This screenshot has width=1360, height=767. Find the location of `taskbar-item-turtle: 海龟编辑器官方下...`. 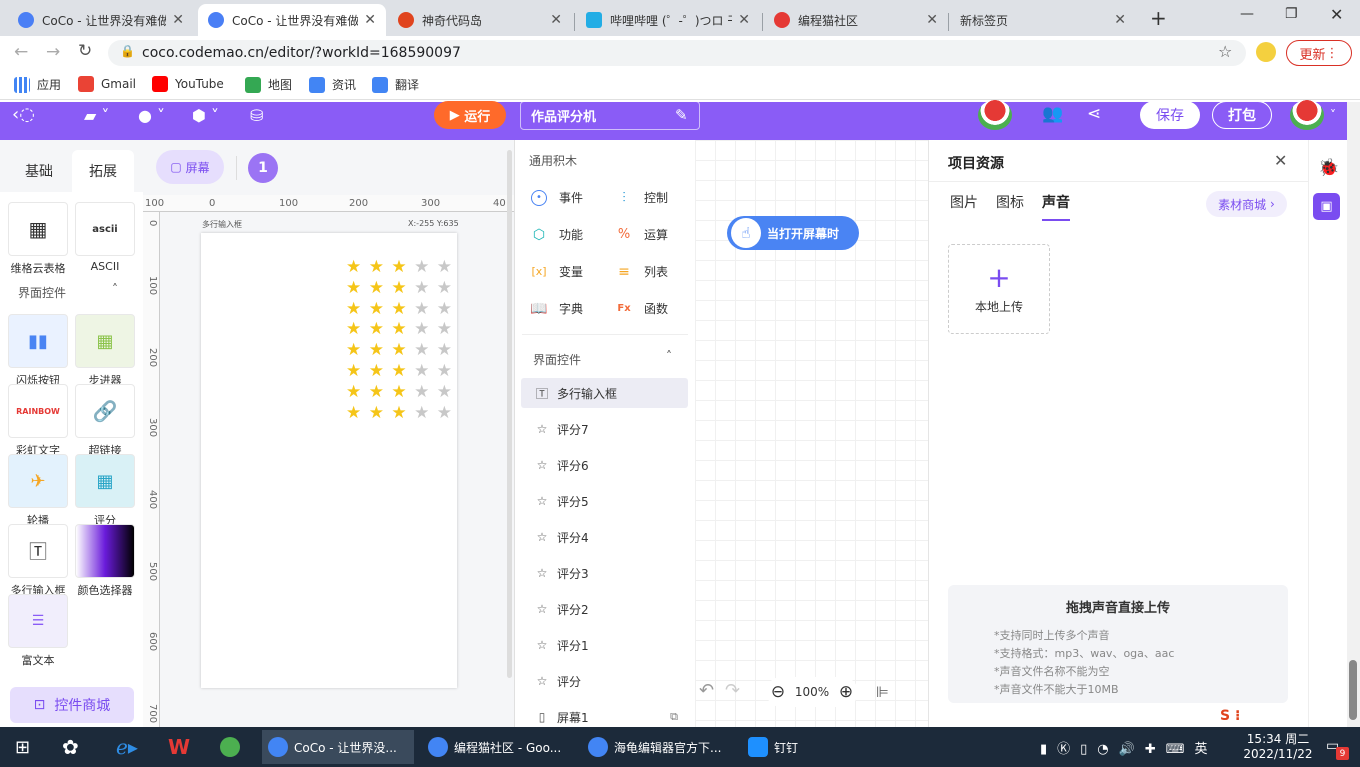

taskbar-item-turtle: 海龟编辑器官方下... is located at coordinates (658, 747).